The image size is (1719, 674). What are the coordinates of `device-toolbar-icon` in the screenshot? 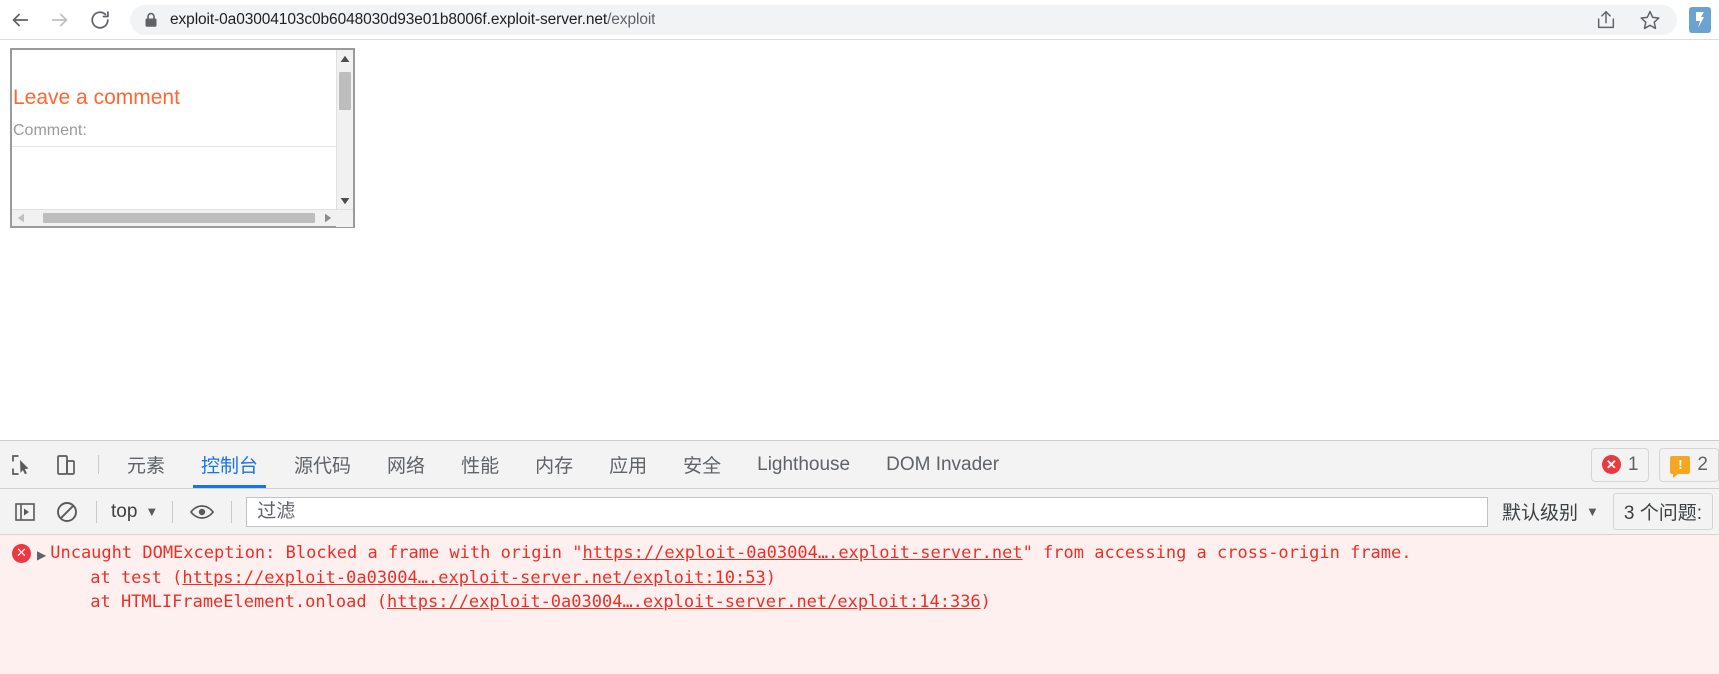 It's located at (66, 464).